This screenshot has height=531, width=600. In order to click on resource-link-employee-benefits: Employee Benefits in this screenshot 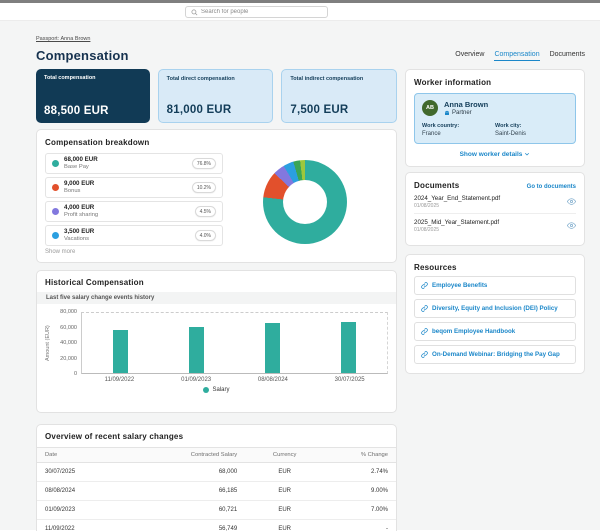, I will do `click(495, 285)`.